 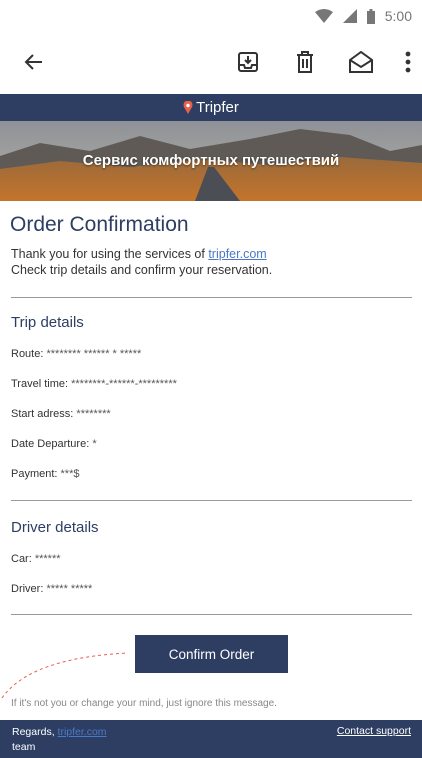 I want to click on driver-row: Driver: ***** *****, so click(x=51, y=589).